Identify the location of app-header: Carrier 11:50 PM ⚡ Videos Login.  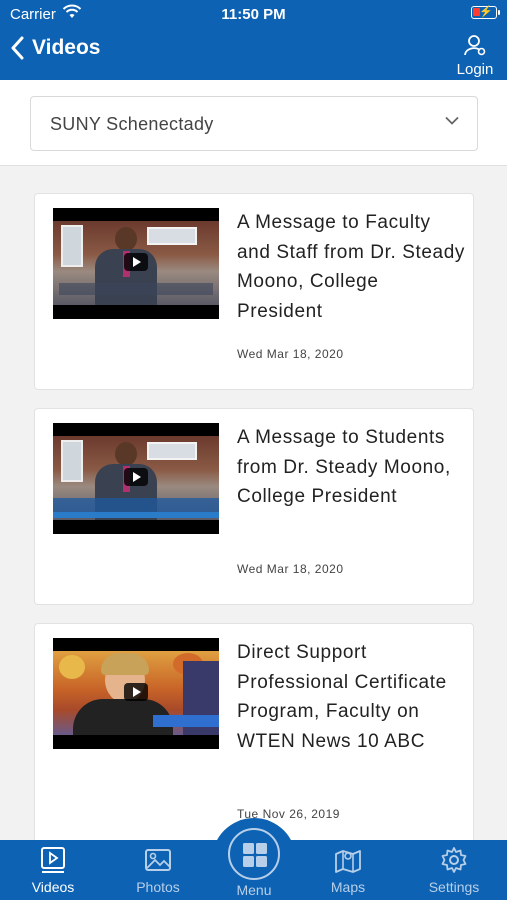
(253, 40).